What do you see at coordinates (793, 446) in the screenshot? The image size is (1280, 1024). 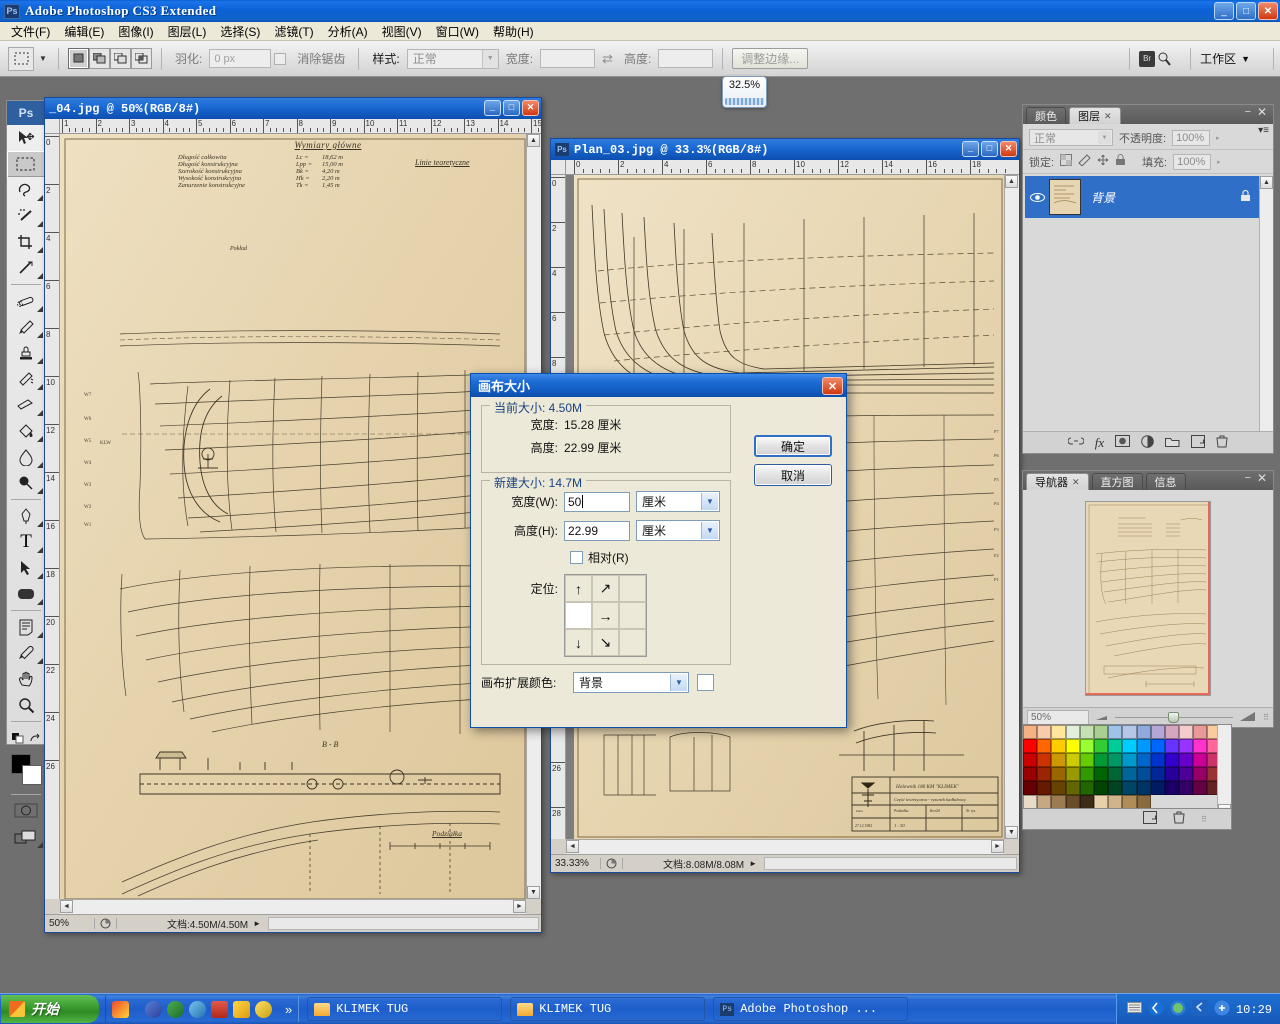 I see `ok-button: 确定` at bounding box center [793, 446].